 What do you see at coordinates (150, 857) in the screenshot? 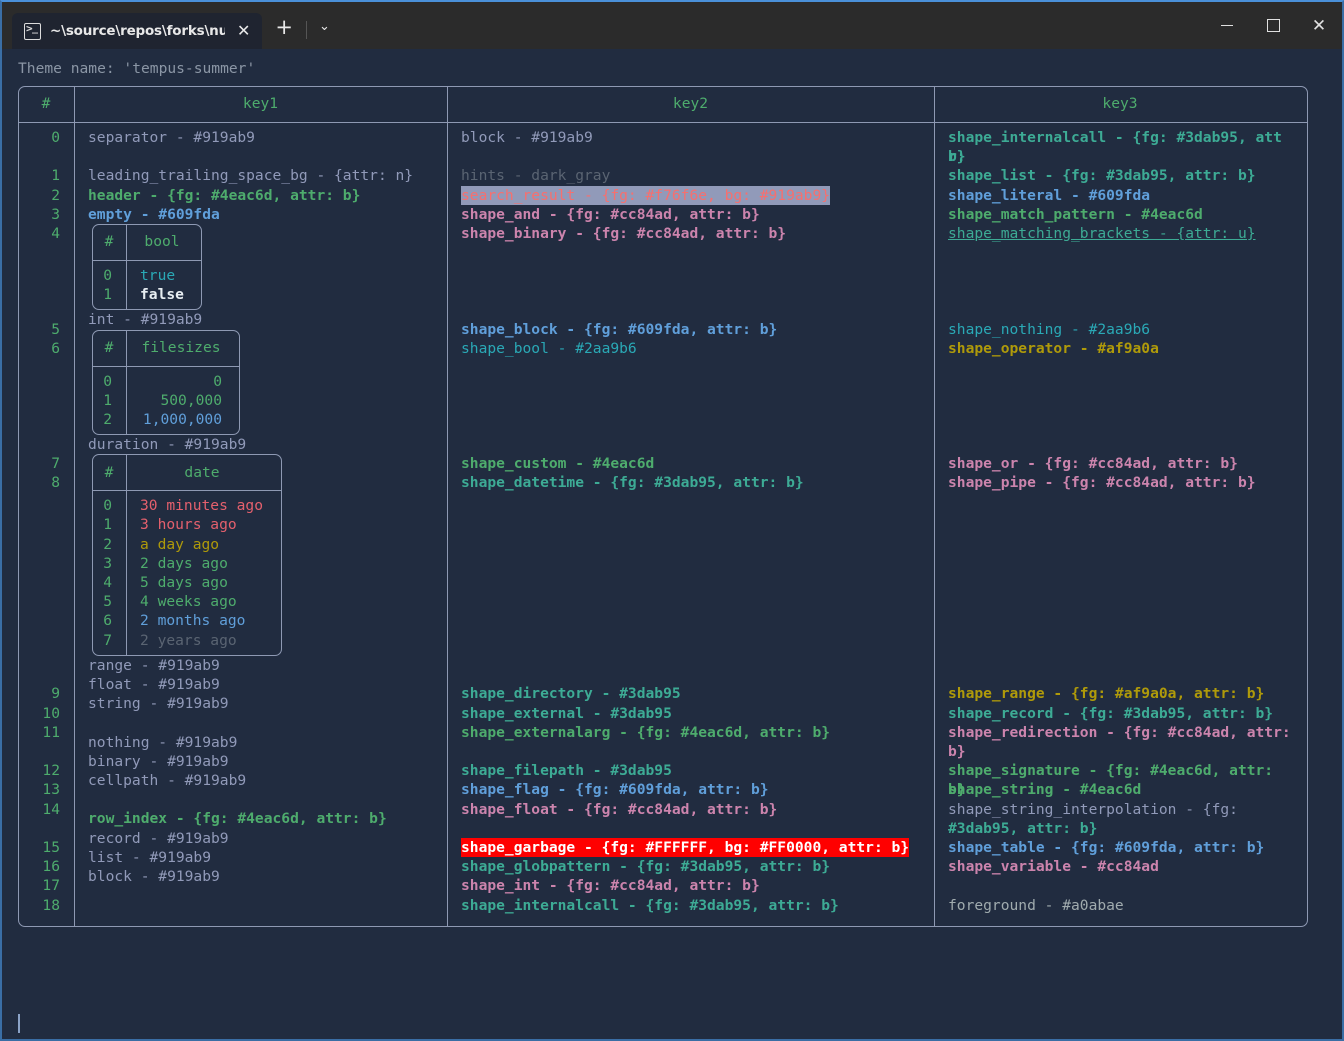
I see `key1-line: list - #919ab9` at bounding box center [150, 857].